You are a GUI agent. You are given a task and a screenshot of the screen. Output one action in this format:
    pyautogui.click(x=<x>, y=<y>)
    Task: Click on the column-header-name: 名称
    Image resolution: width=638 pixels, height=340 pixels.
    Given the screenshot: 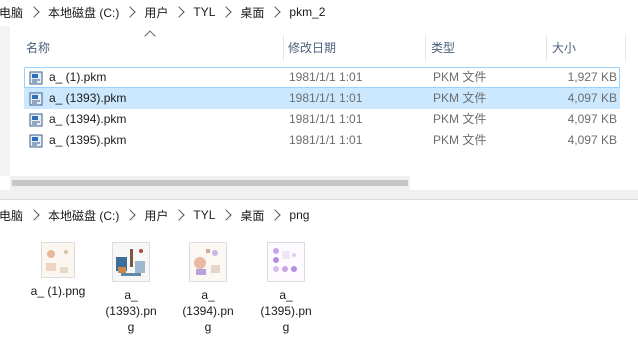 What is the action you would take?
    pyautogui.click(x=153, y=48)
    